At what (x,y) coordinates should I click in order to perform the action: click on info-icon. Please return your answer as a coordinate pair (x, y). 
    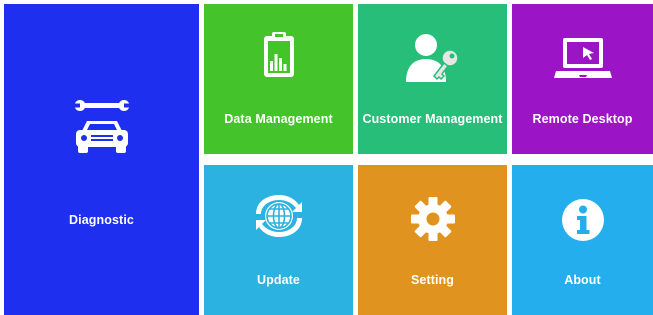
    Looking at the image, I should click on (582, 220).